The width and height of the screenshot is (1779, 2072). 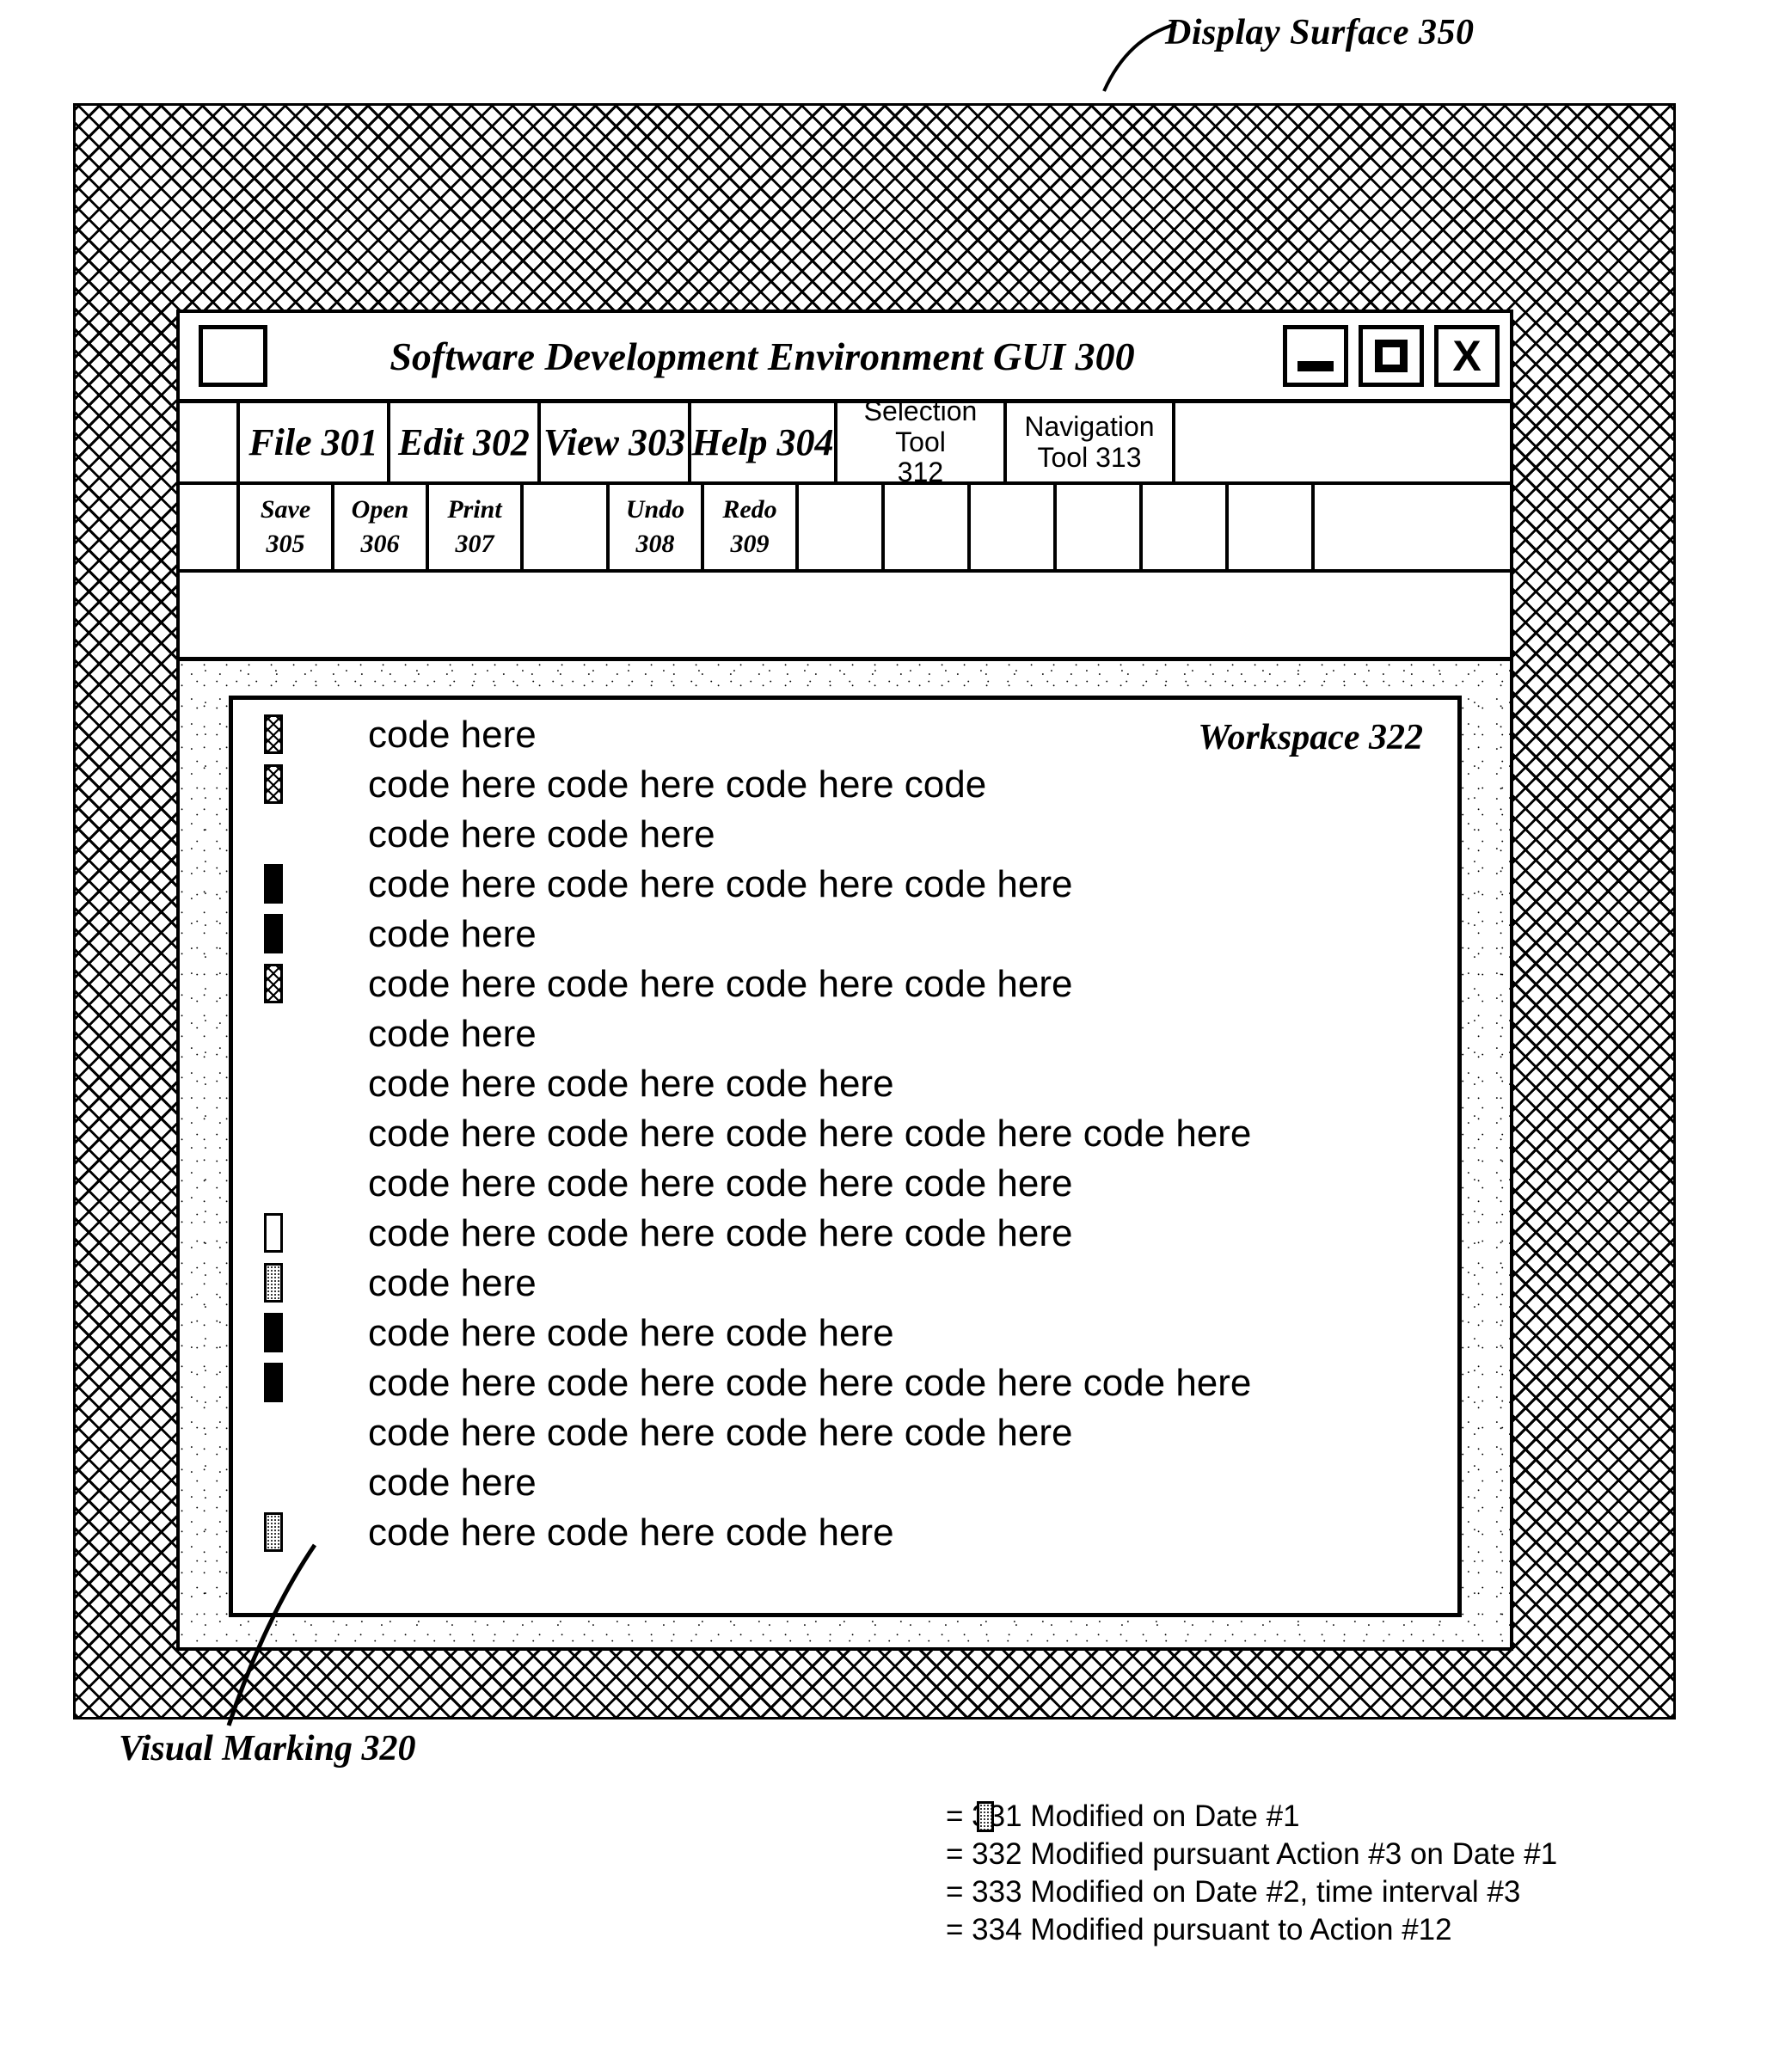 I want to click on menu-item-selection-tool: Selection Tool 312, so click(x=922, y=441).